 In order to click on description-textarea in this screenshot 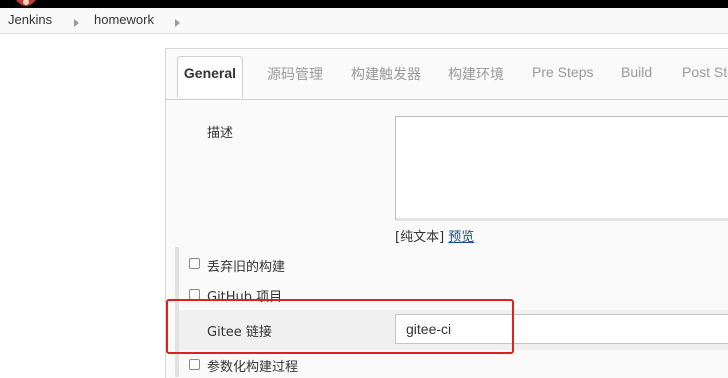, I will do `click(561, 168)`.